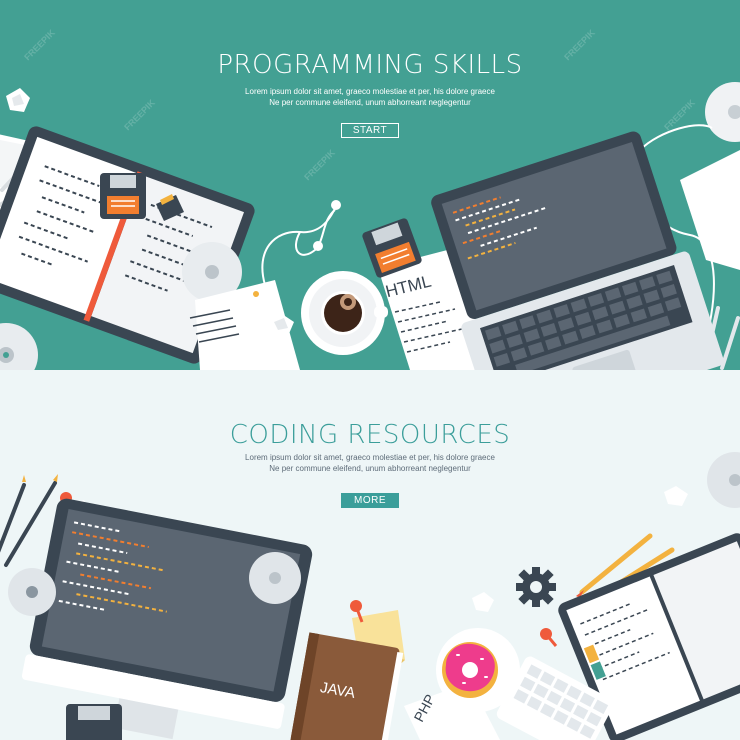 This screenshot has height=740, width=740. What do you see at coordinates (370, 500) in the screenshot?
I see `more-button: MORE` at bounding box center [370, 500].